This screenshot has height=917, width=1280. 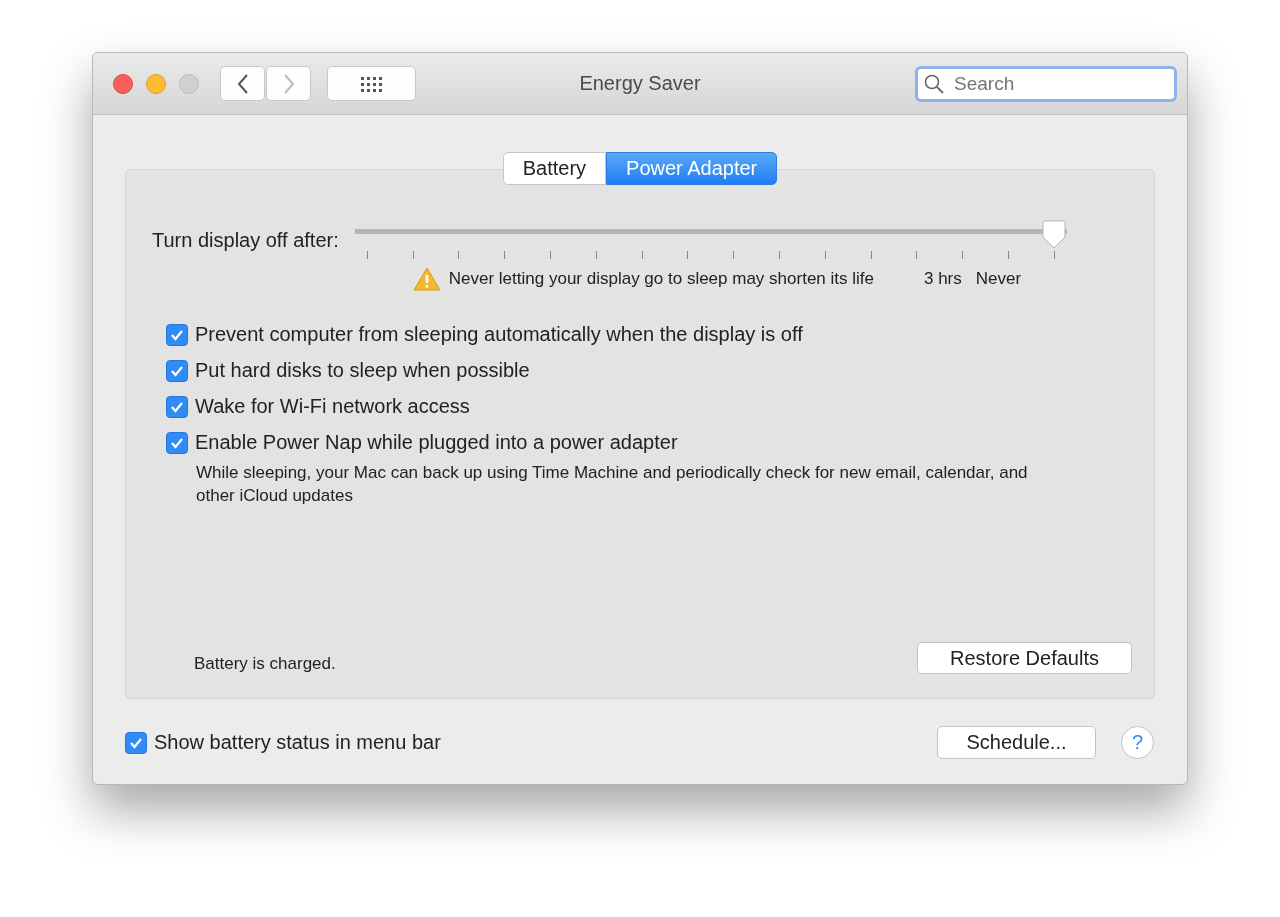 I want to click on grid-icon, so click(x=371, y=83).